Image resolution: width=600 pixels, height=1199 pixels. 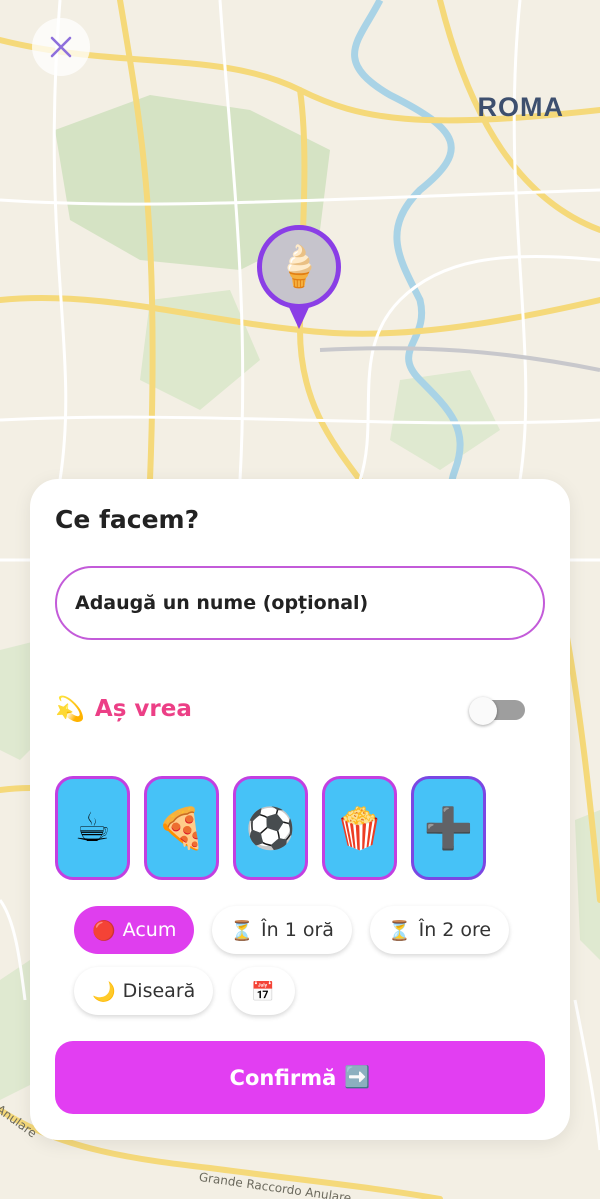 I want to click on popcorn-icon: 🍿, so click(x=359, y=828).